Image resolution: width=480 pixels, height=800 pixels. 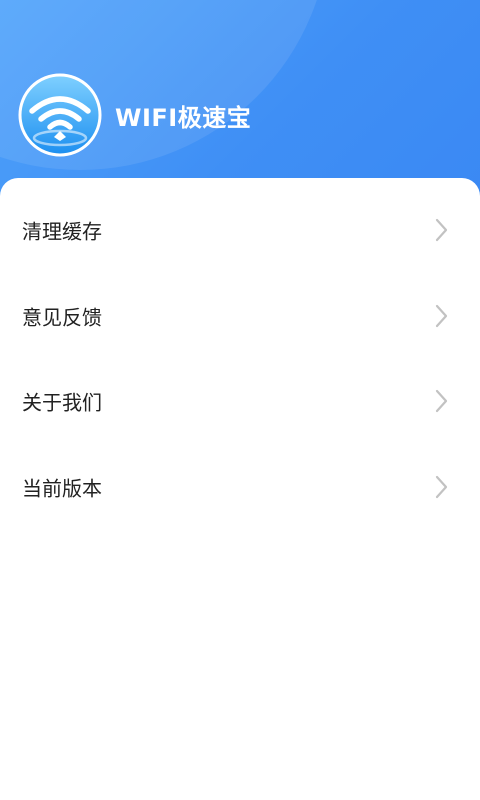 What do you see at coordinates (183, 118) in the screenshot?
I see `app-title: WIFI极速宝` at bounding box center [183, 118].